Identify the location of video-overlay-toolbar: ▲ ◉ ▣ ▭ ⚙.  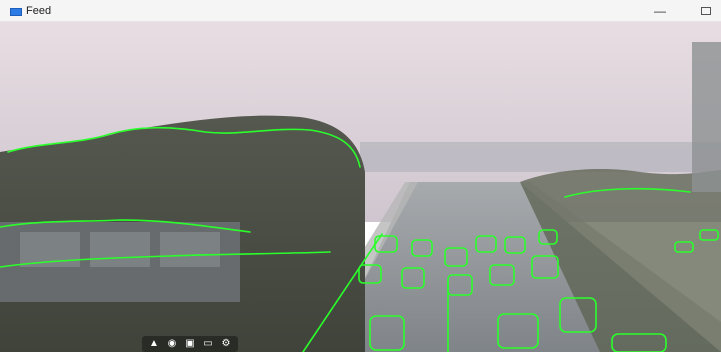
(190, 344).